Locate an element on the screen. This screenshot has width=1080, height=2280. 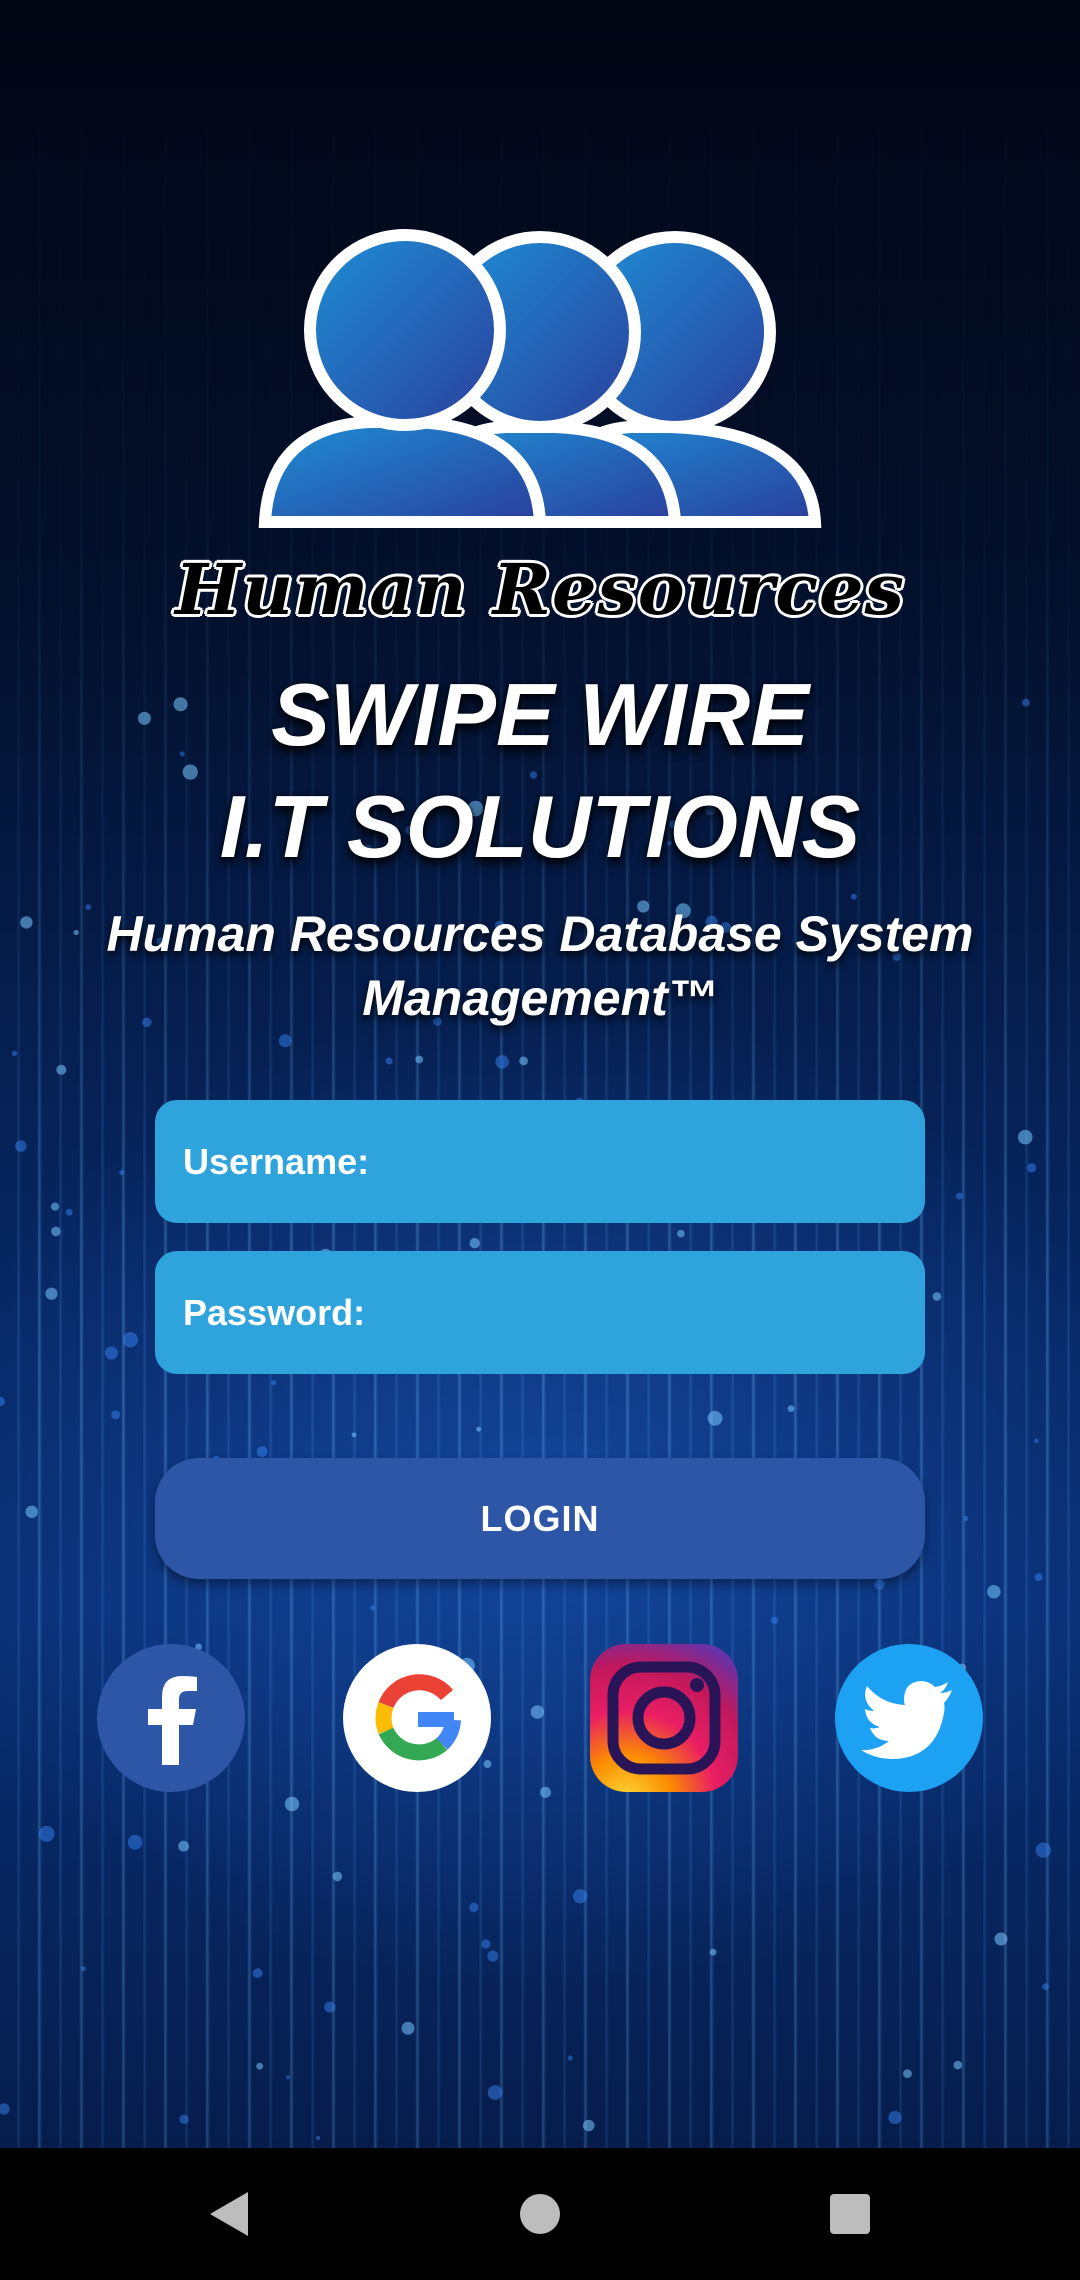
back-icon is located at coordinates (229, 2214).